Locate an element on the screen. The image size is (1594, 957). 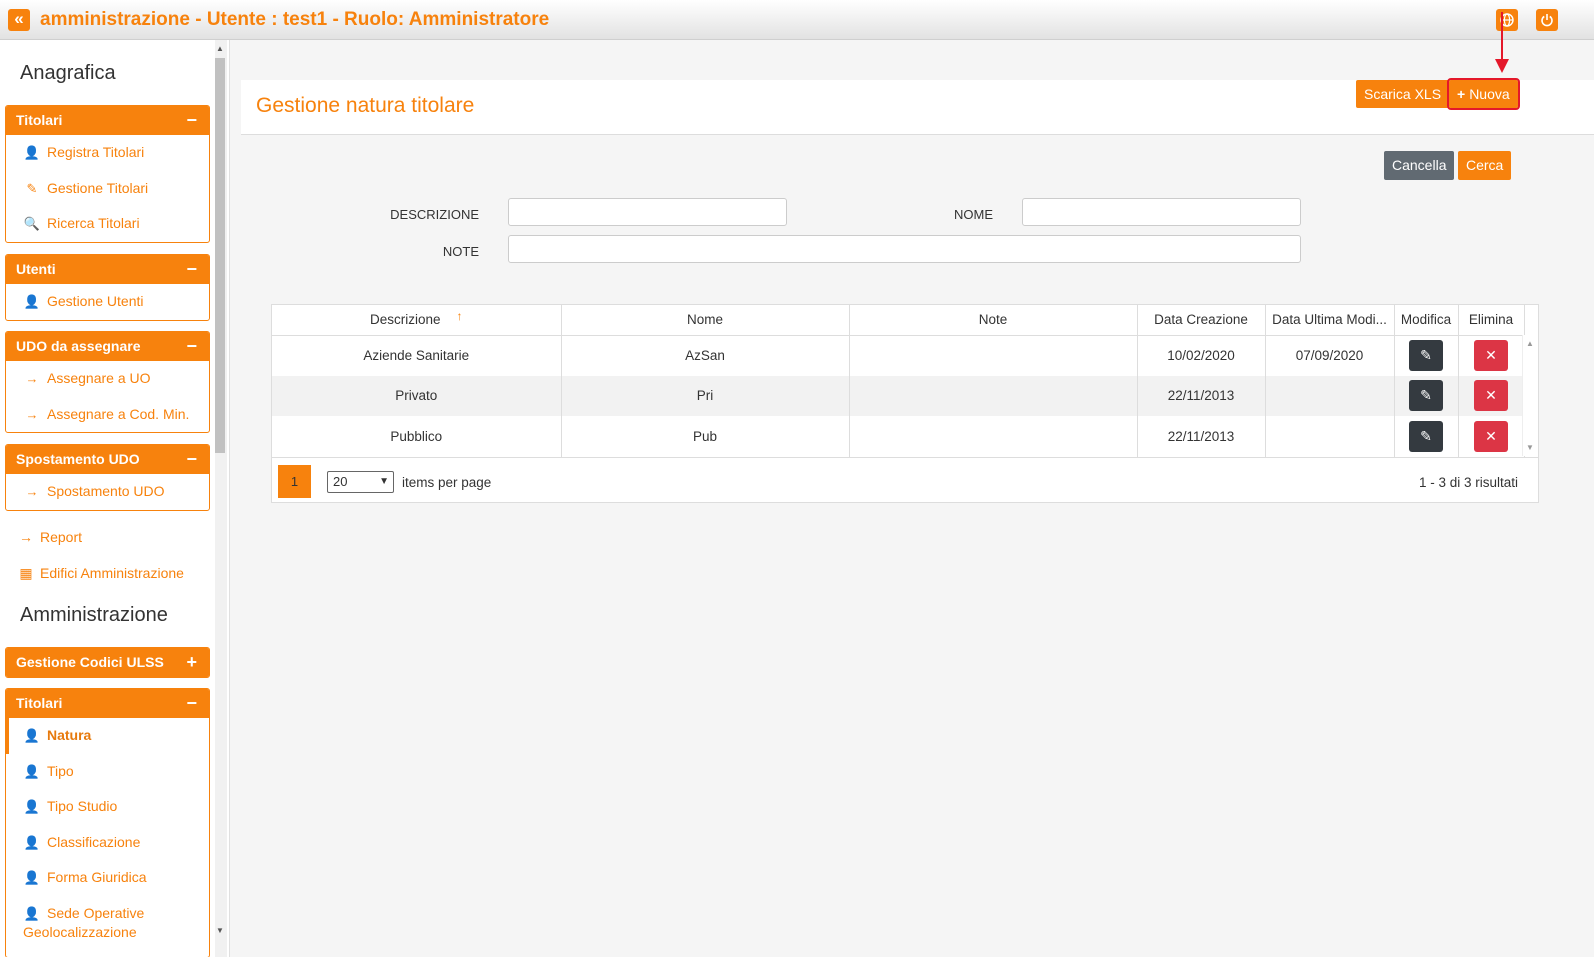
sidebar-item-label: Classificazione is located at coordinates (94, 841).